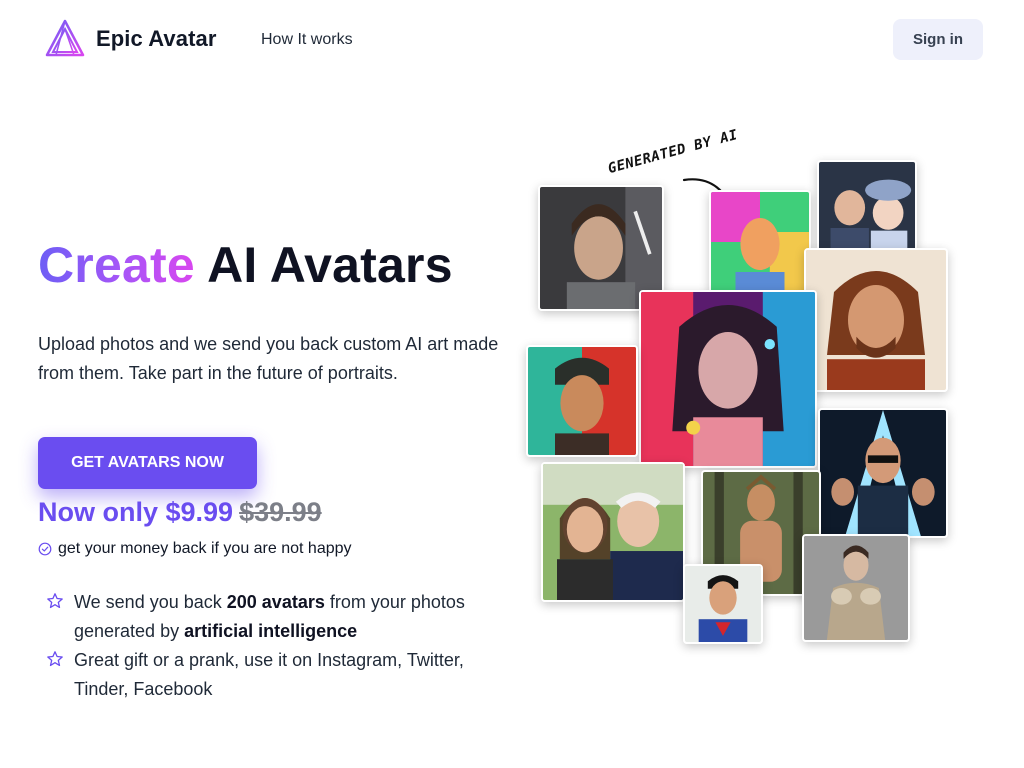  I want to click on headline-accent: Create, so click(116, 265).